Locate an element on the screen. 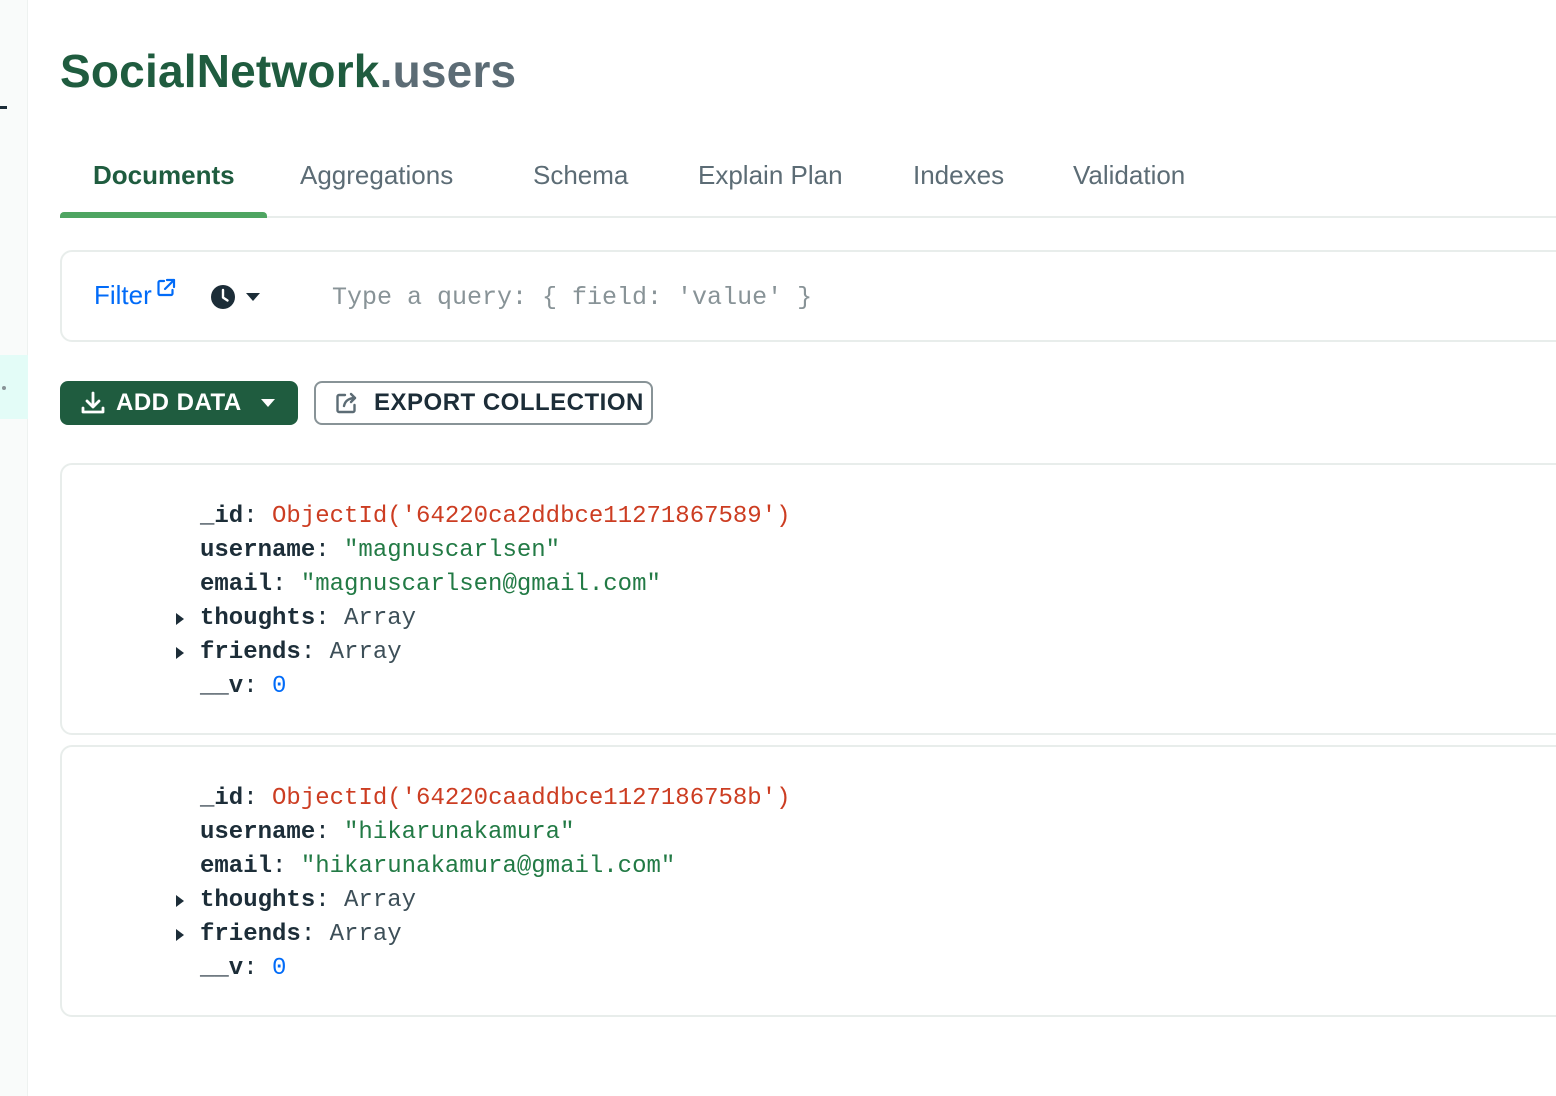 The height and width of the screenshot is (1096, 1556). tab-label: Schema is located at coordinates (581, 174).